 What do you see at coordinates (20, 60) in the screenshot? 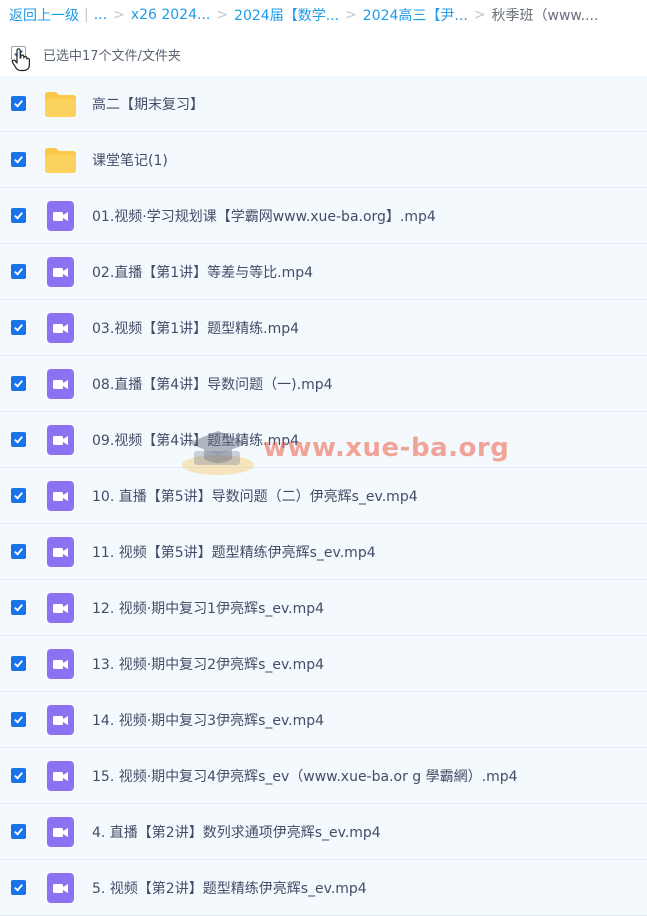
I see `hand-cursor-icon` at bounding box center [20, 60].